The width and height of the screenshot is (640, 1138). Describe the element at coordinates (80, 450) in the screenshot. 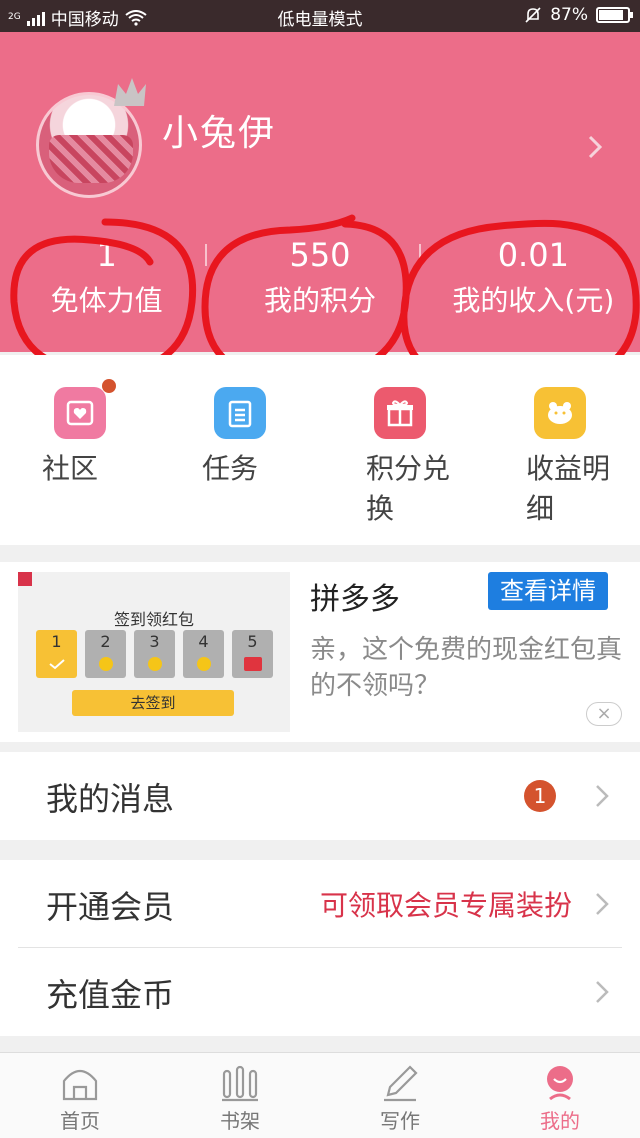

I see `quick-action-community: 社区` at that location.